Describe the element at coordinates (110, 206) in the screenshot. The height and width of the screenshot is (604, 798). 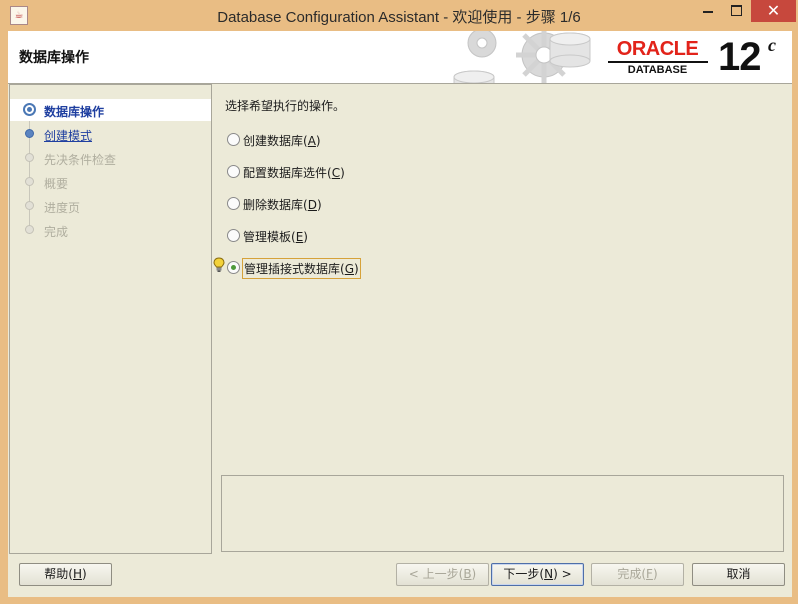
I see `step-item-progress: 进度页` at that location.